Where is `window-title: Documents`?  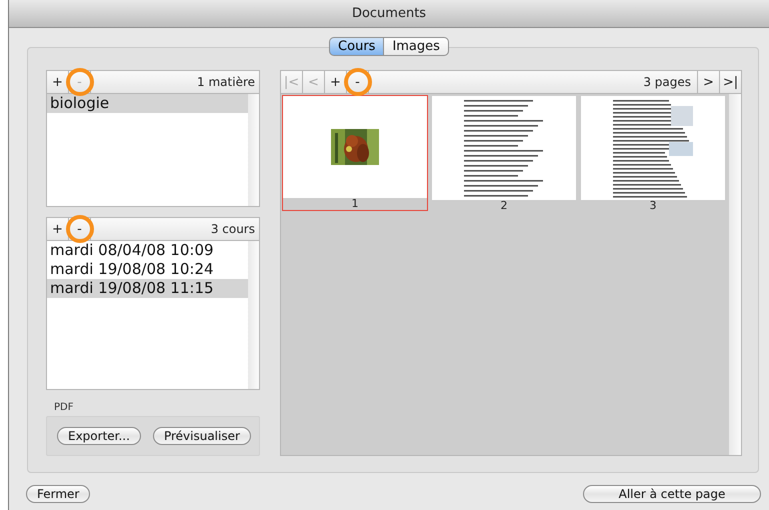 window-title: Documents is located at coordinates (389, 13).